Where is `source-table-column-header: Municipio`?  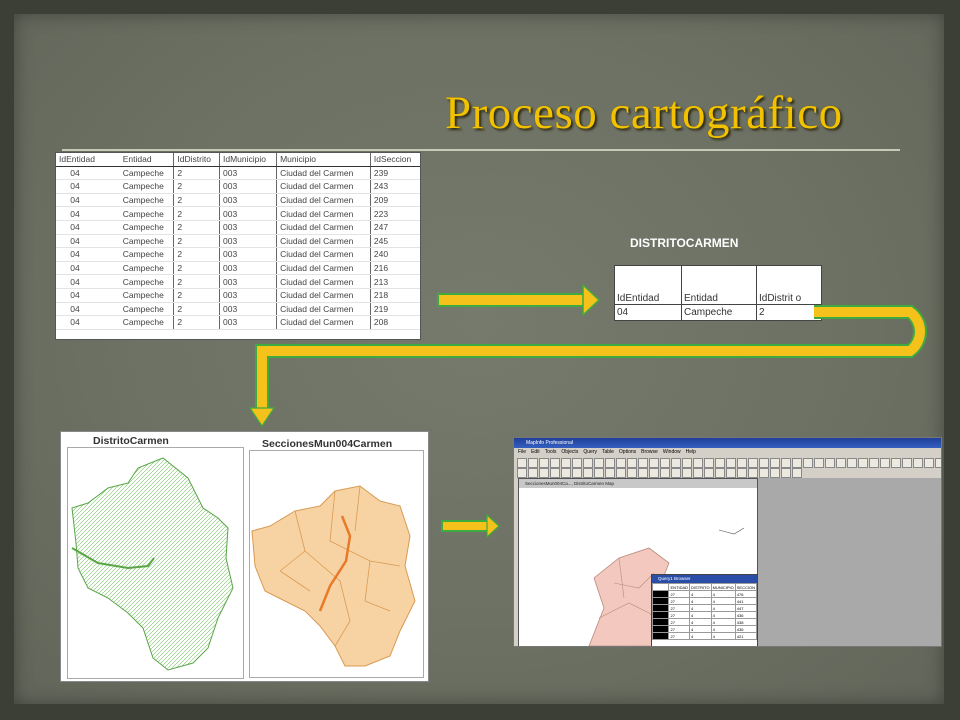 source-table-column-header: Municipio is located at coordinates (323, 160).